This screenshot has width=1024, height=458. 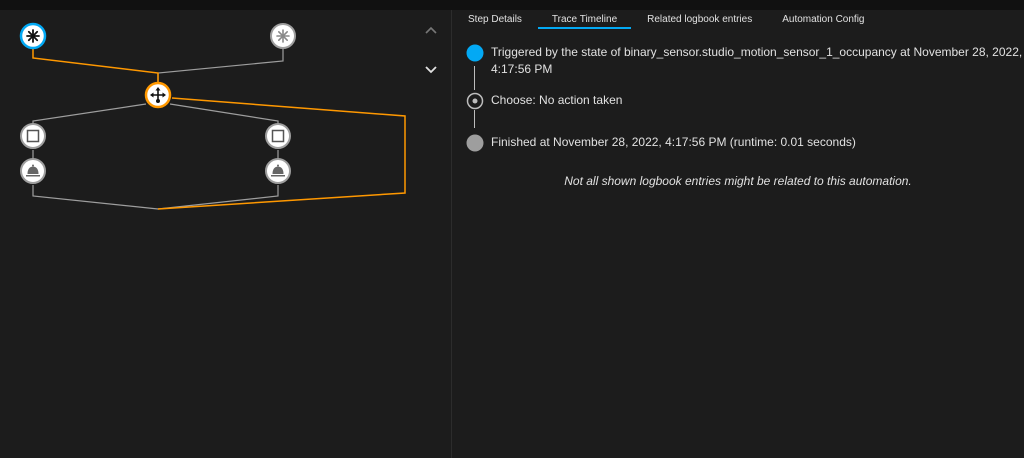 What do you see at coordinates (33, 136) in the screenshot?
I see `condition-node-left` at bounding box center [33, 136].